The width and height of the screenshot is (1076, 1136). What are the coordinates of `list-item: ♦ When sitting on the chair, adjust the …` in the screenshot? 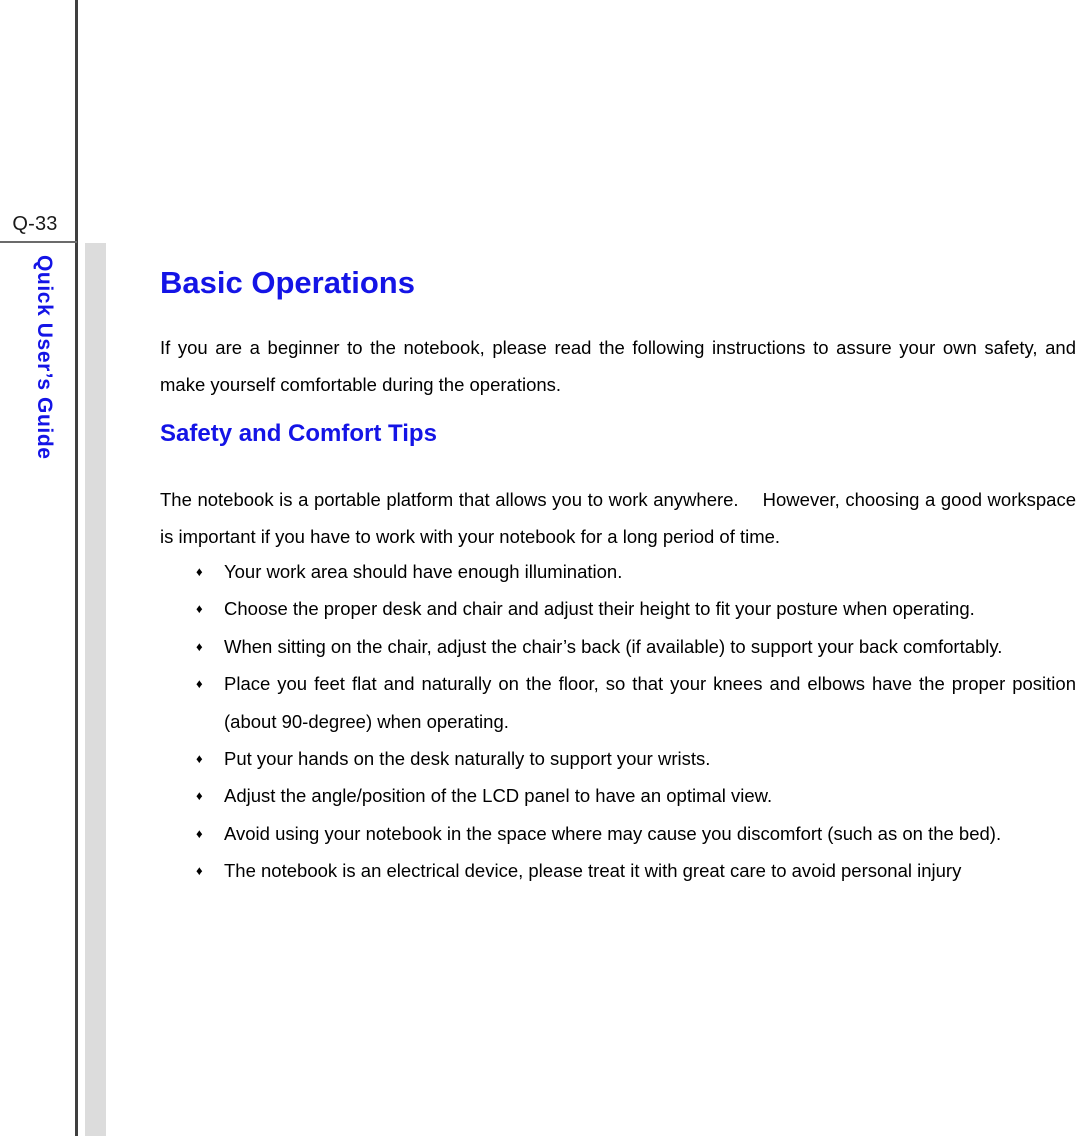 It's located at (636, 646).